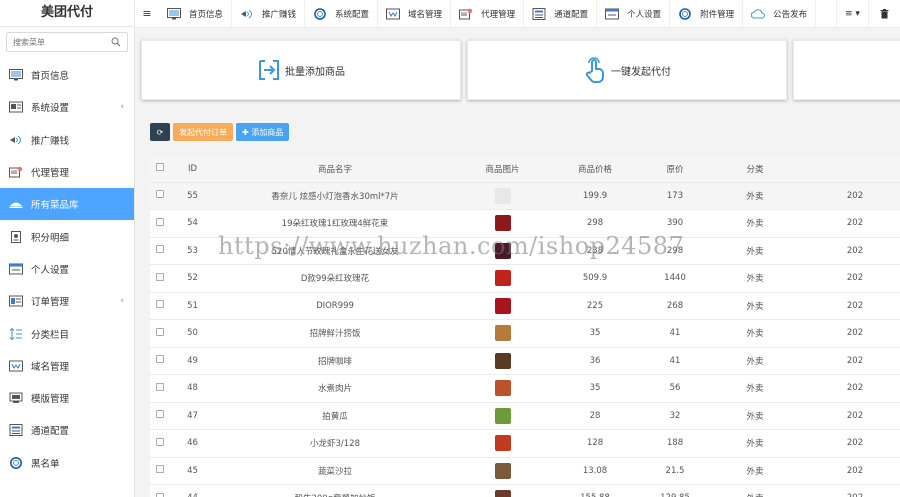 The image size is (900, 497). Describe the element at coordinates (67, 140) in the screenshot. I see `sidebar-item: 推广赚钱` at that location.